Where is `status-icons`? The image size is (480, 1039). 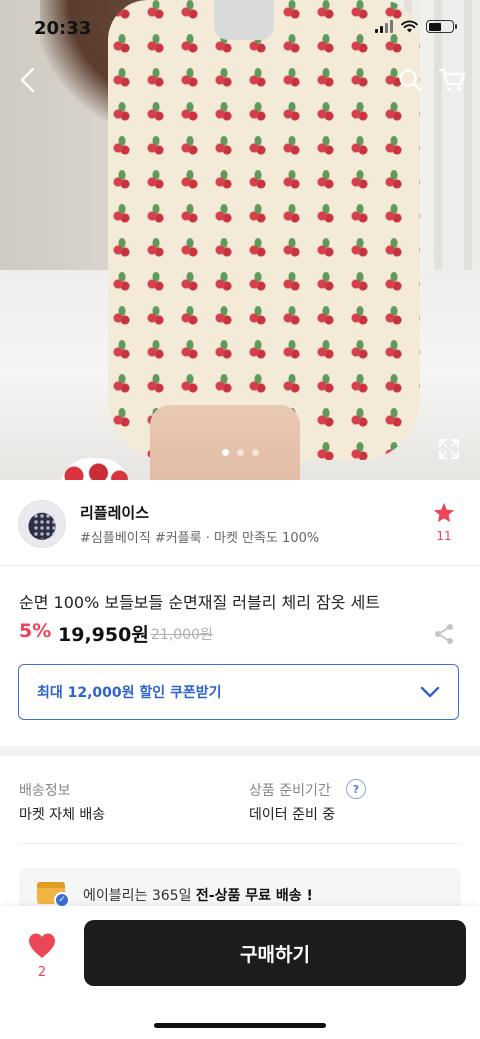
status-icons is located at coordinates (416, 26).